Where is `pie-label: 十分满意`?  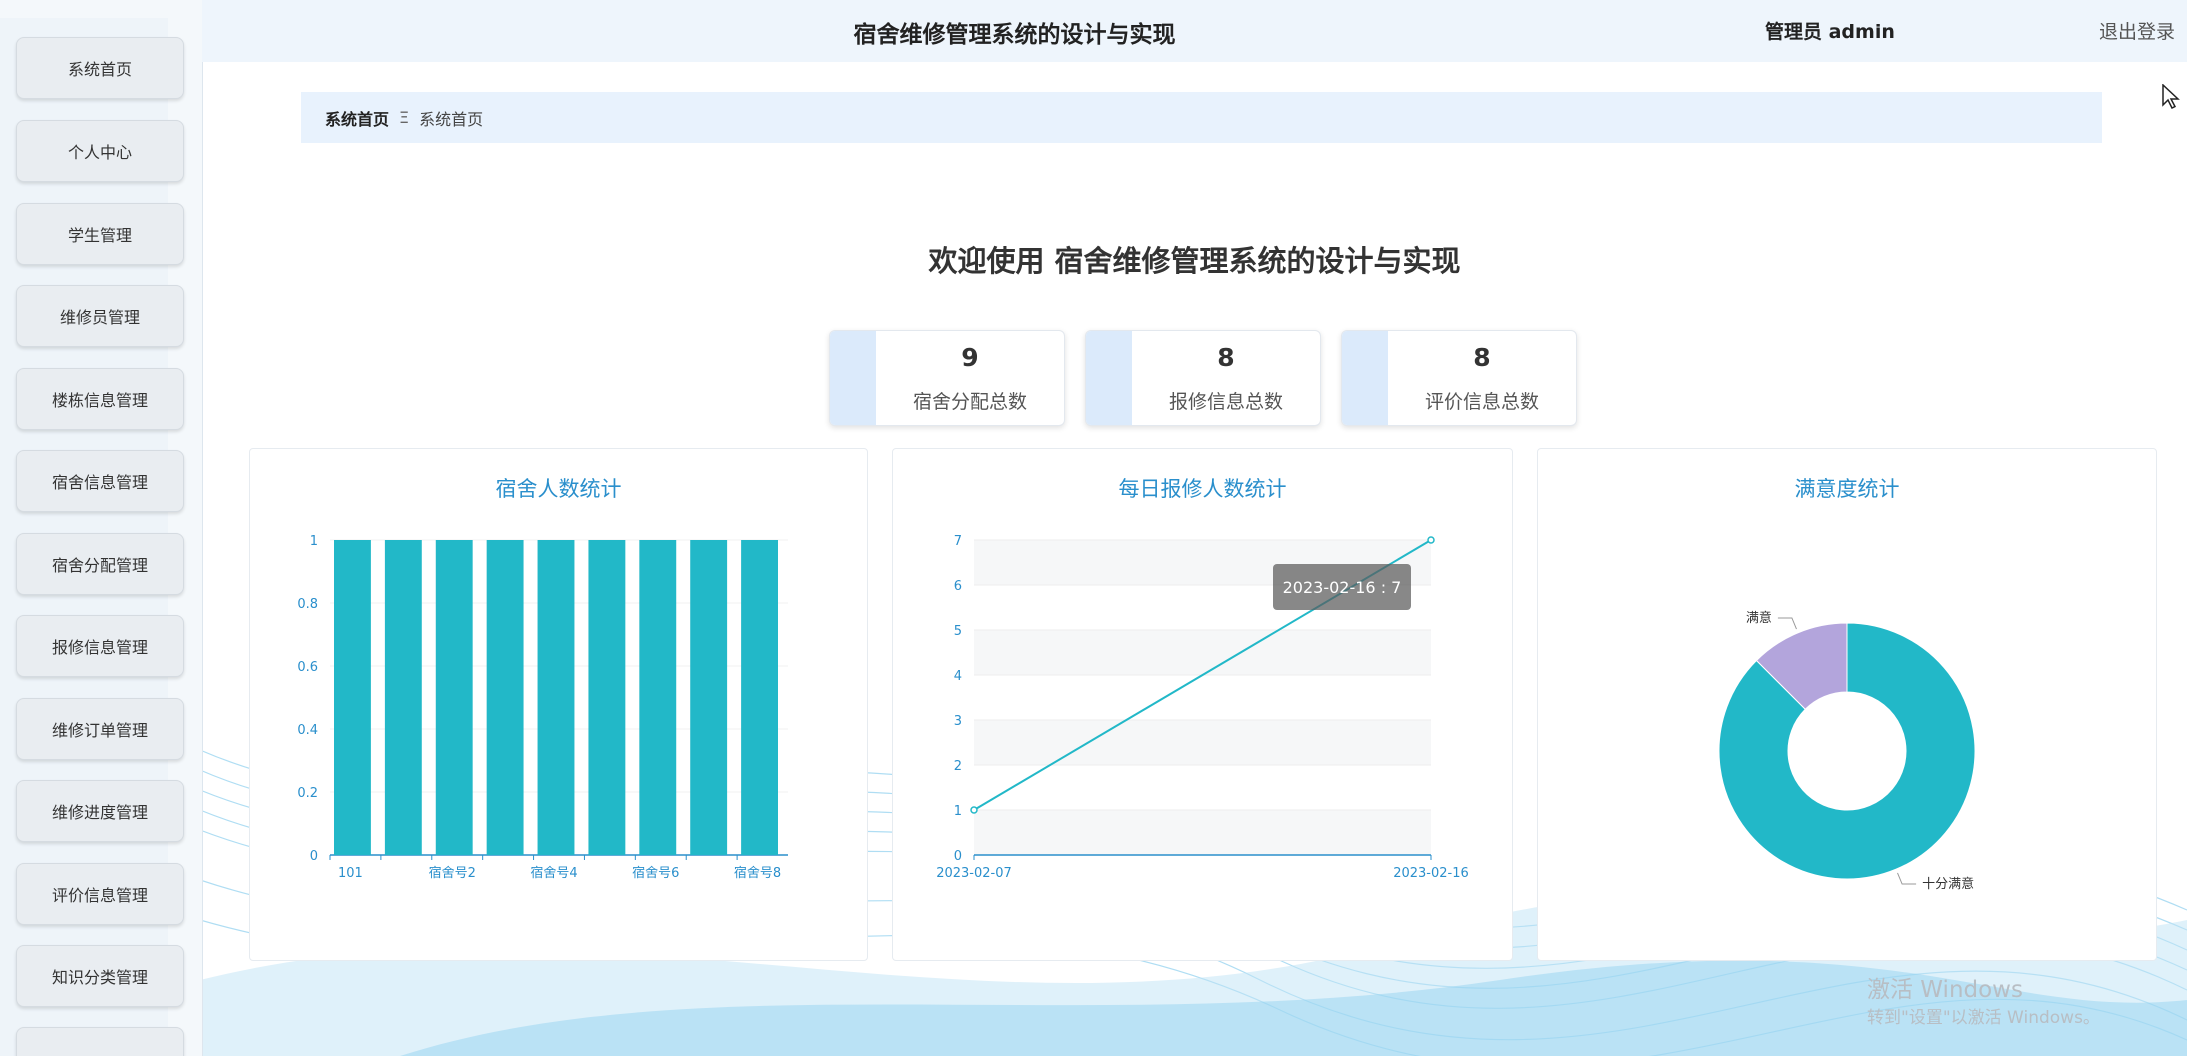 pie-label: 十分满意 is located at coordinates (1948, 884).